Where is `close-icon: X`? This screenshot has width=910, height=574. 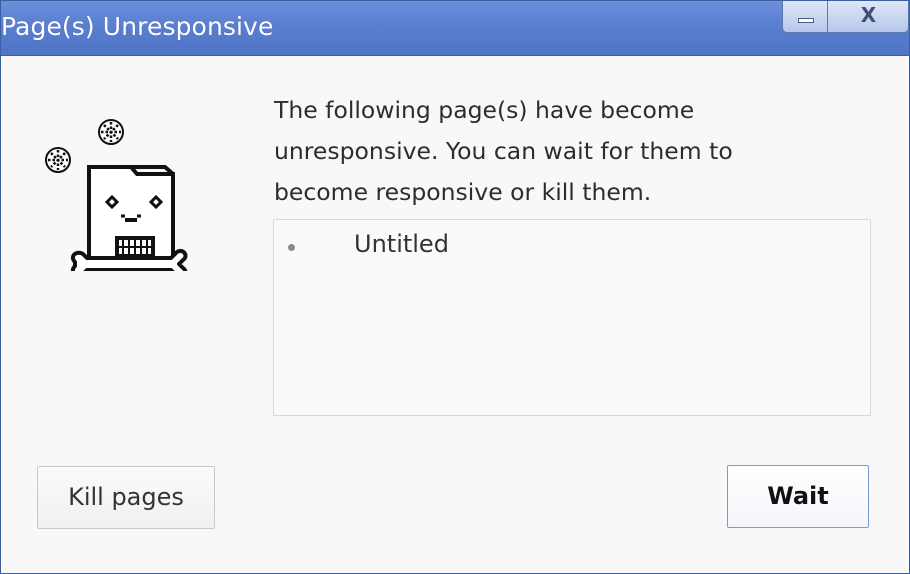
close-icon: X is located at coordinates (868, 15).